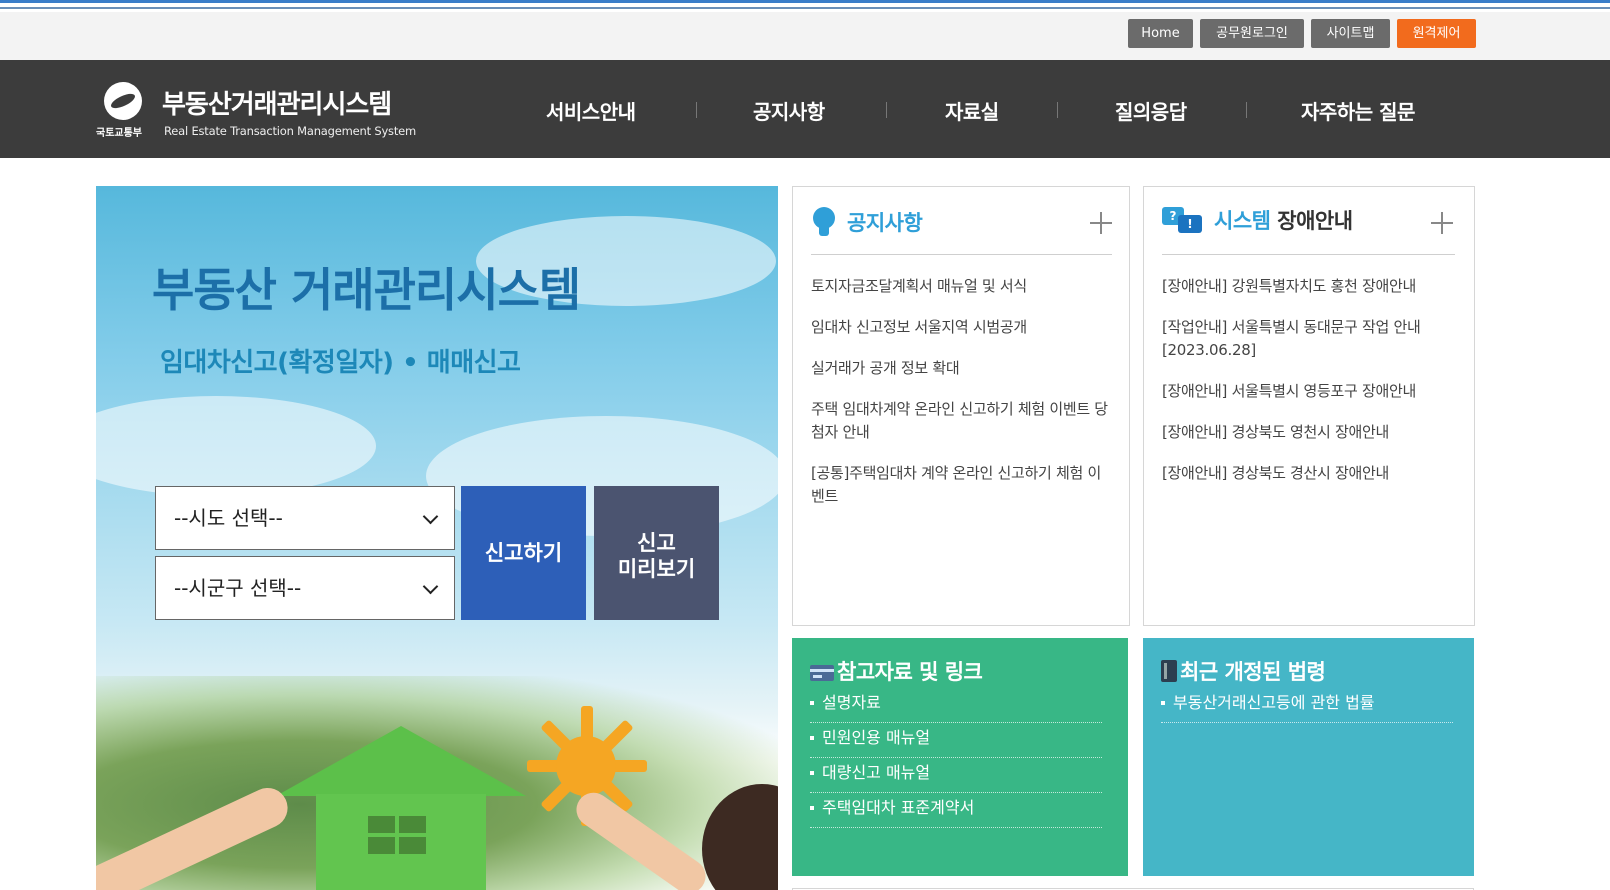 The height and width of the screenshot is (890, 1610). Describe the element at coordinates (1307, 705) in the screenshot. I see `law-link: 부동산거래신고등에 관한 법률` at that location.